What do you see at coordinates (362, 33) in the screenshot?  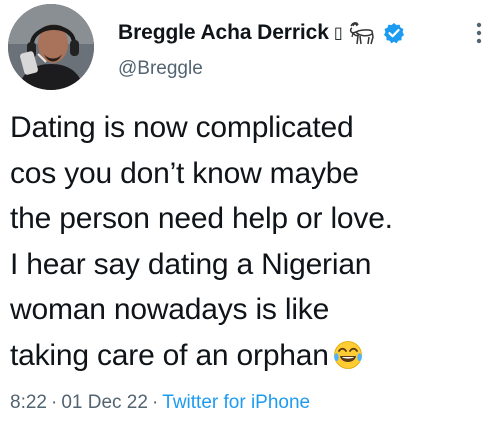 I see `goat-icon` at bounding box center [362, 33].